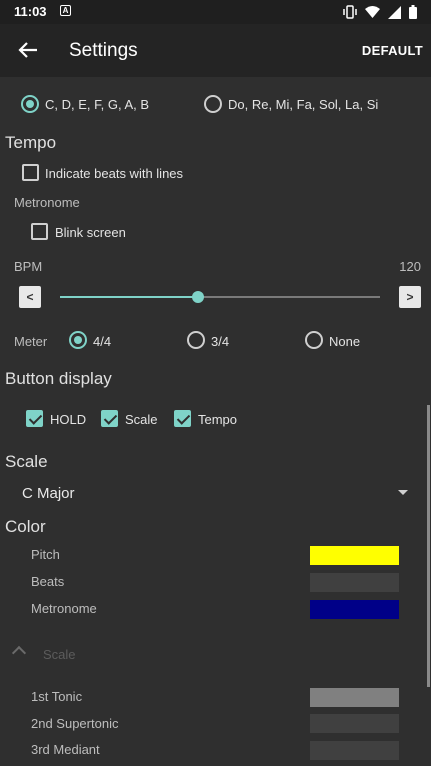 The width and height of the screenshot is (431, 766). Describe the element at coordinates (65, 749) in the screenshot. I see `color-3rd-mediant-label: 3rd Mediant` at that location.